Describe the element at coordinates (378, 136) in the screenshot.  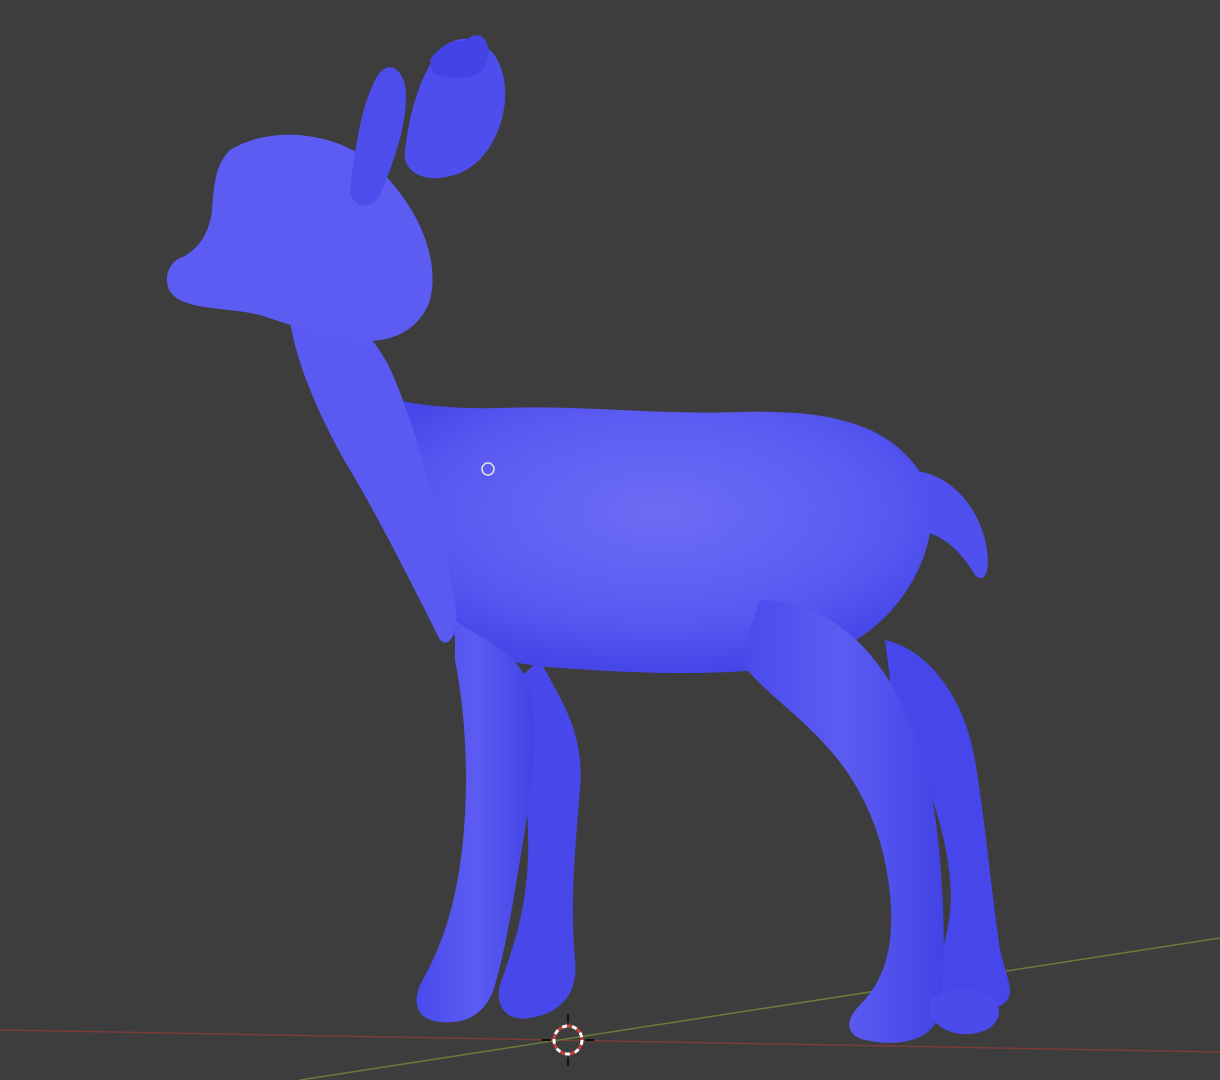
I see `deer-ear-left` at that location.